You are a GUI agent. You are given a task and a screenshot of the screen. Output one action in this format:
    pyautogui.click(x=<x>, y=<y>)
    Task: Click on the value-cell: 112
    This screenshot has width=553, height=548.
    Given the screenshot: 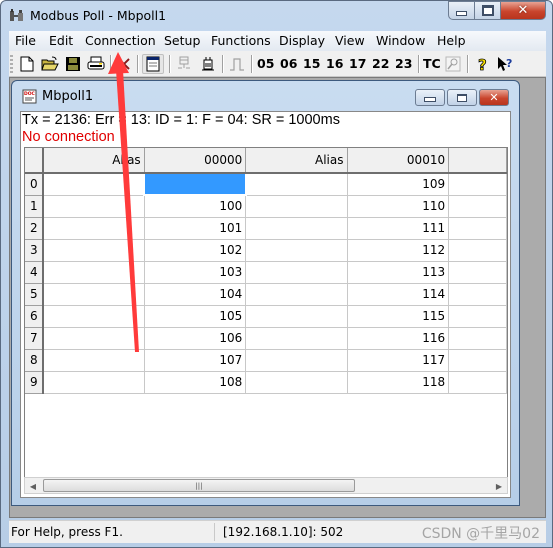 What is the action you would take?
    pyautogui.click(x=398, y=250)
    